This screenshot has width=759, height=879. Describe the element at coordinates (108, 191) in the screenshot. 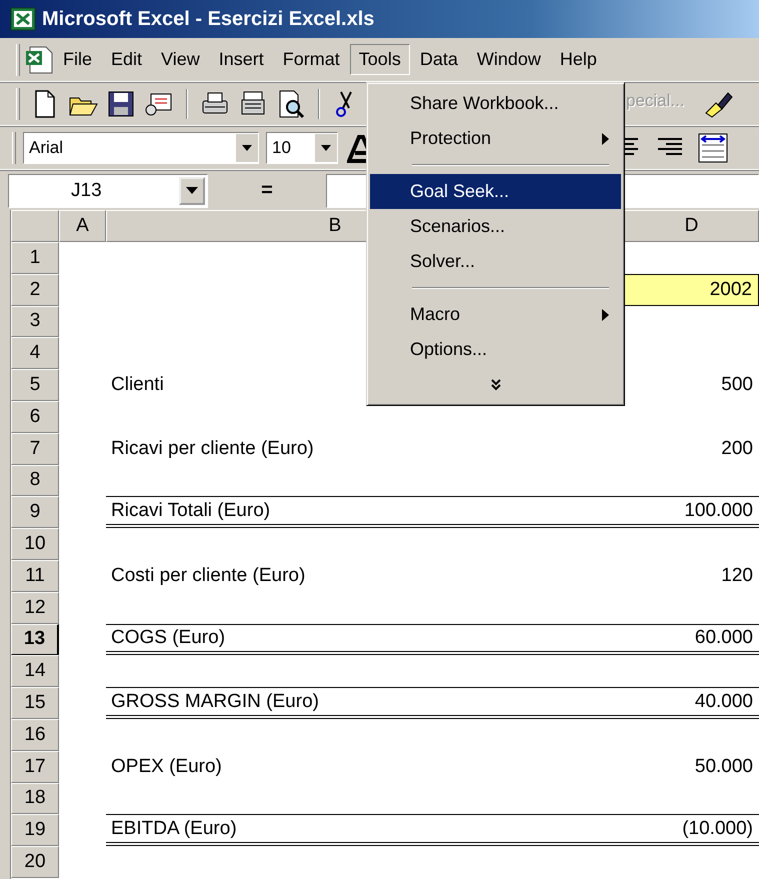

I see `name-box: J13` at that location.